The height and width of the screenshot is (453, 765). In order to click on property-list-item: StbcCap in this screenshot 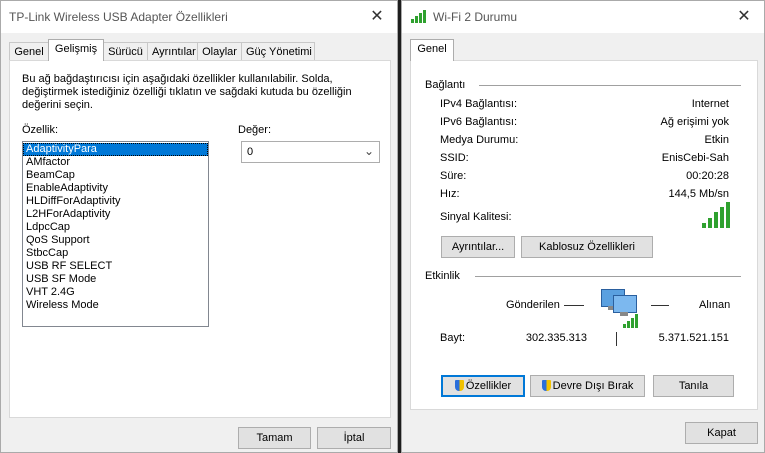, I will do `click(115, 253)`.